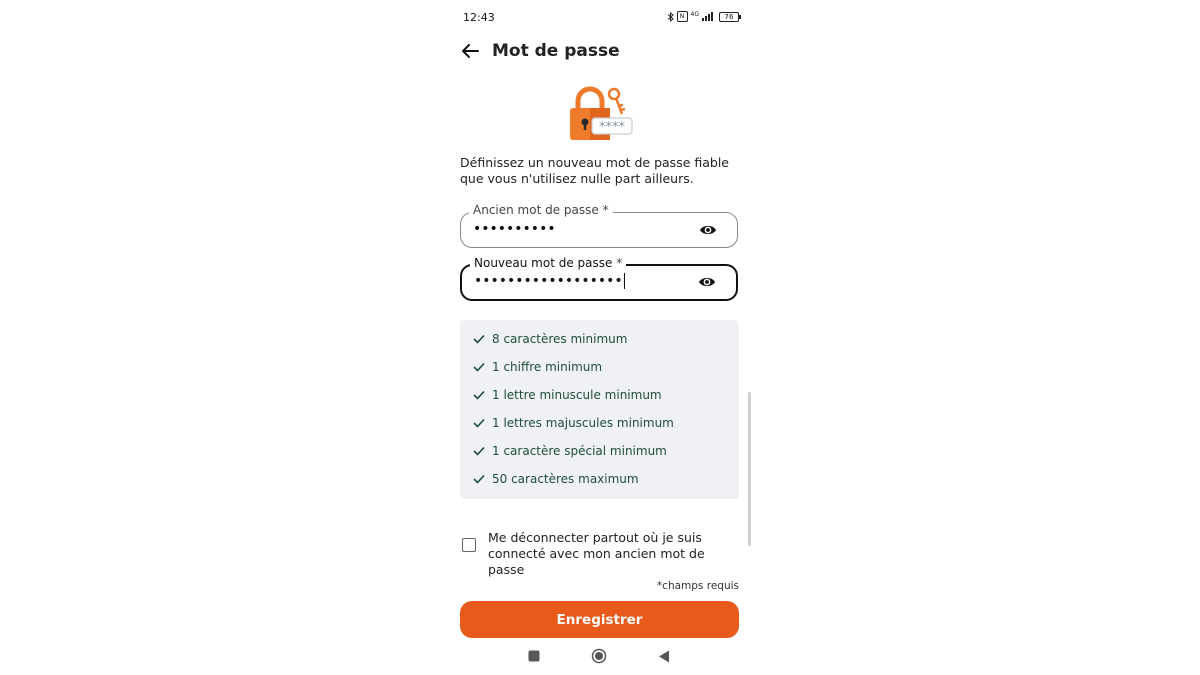 This screenshot has width=1200, height=675. I want to click on system-nav-bar, so click(600, 657).